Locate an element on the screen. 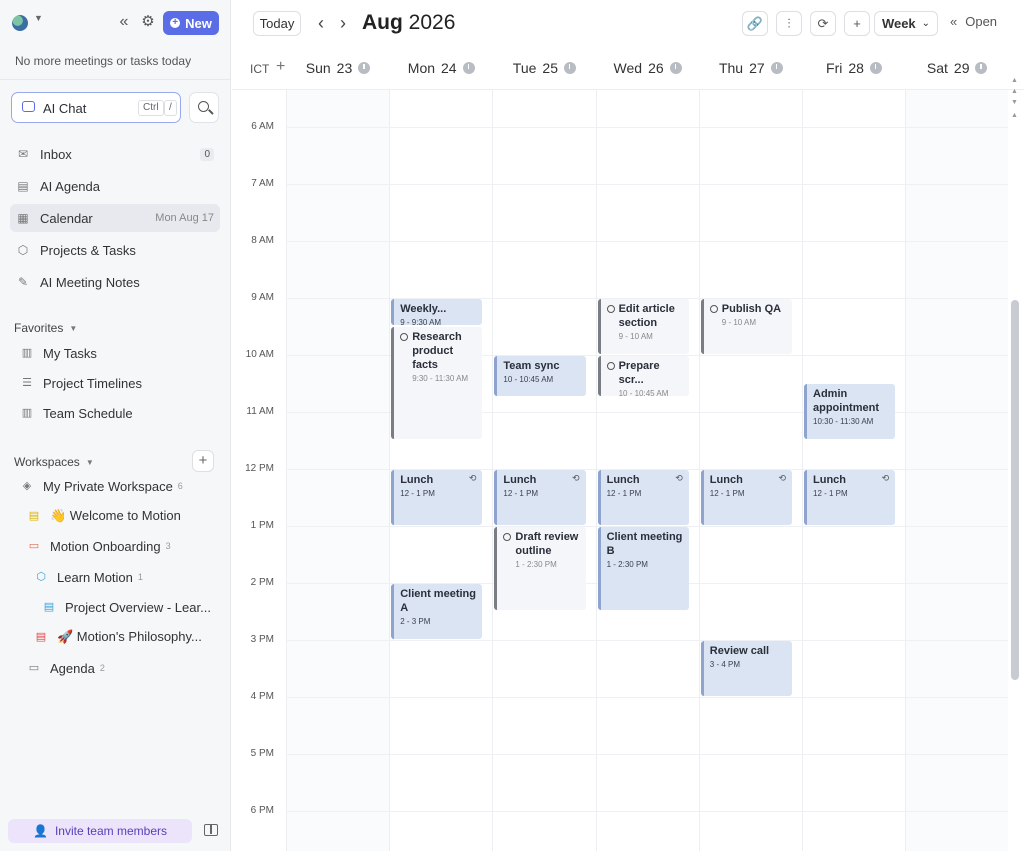  add-timezone-icon: + is located at coordinates (280, 67).